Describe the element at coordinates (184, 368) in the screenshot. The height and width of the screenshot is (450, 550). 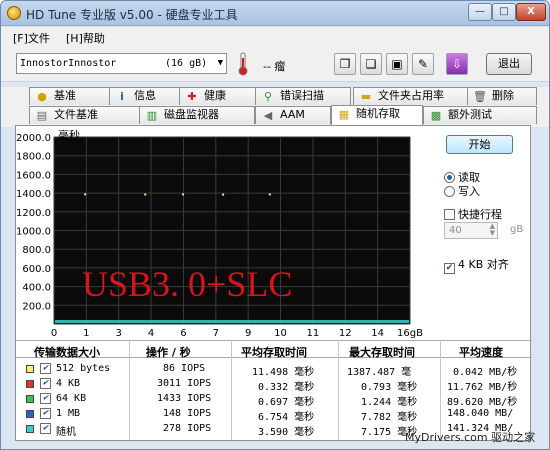
I see `row-ops: 86 IOPS` at that location.